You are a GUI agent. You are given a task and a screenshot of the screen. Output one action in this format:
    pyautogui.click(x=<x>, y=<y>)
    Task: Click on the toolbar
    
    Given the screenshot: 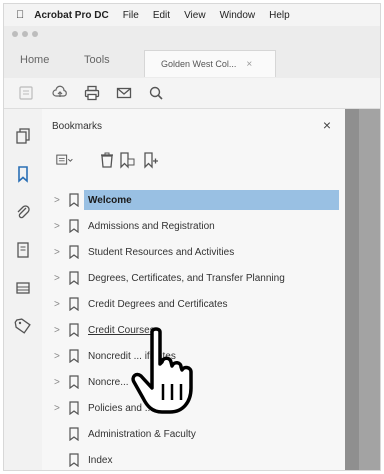 What is the action you would take?
    pyautogui.click(x=192, y=93)
    